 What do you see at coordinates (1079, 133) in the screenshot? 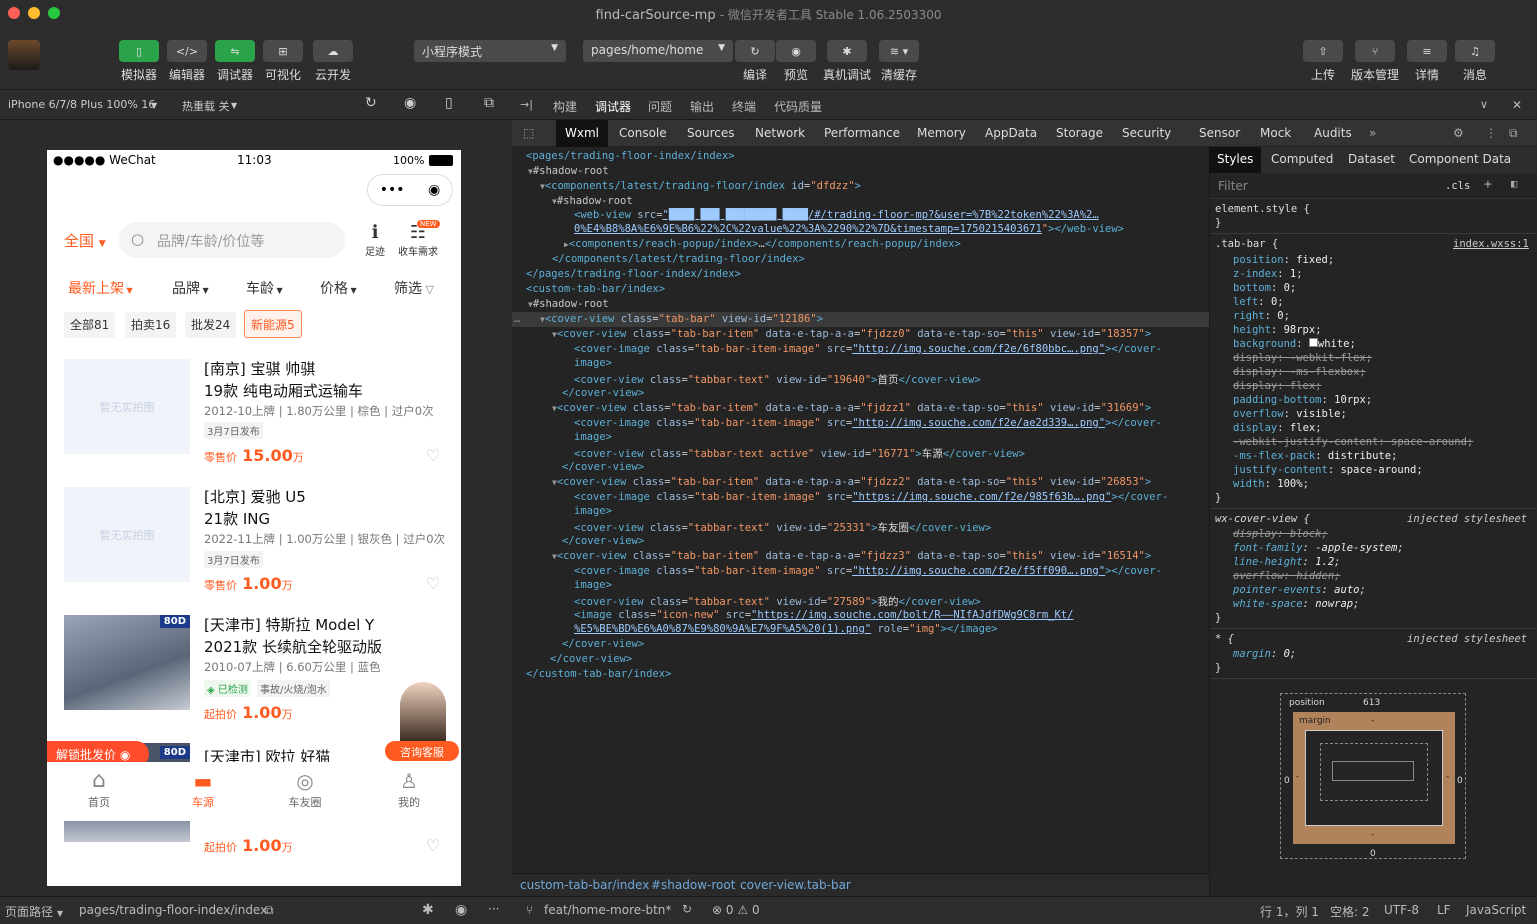
I see `tab-storage: Storage` at bounding box center [1079, 133].